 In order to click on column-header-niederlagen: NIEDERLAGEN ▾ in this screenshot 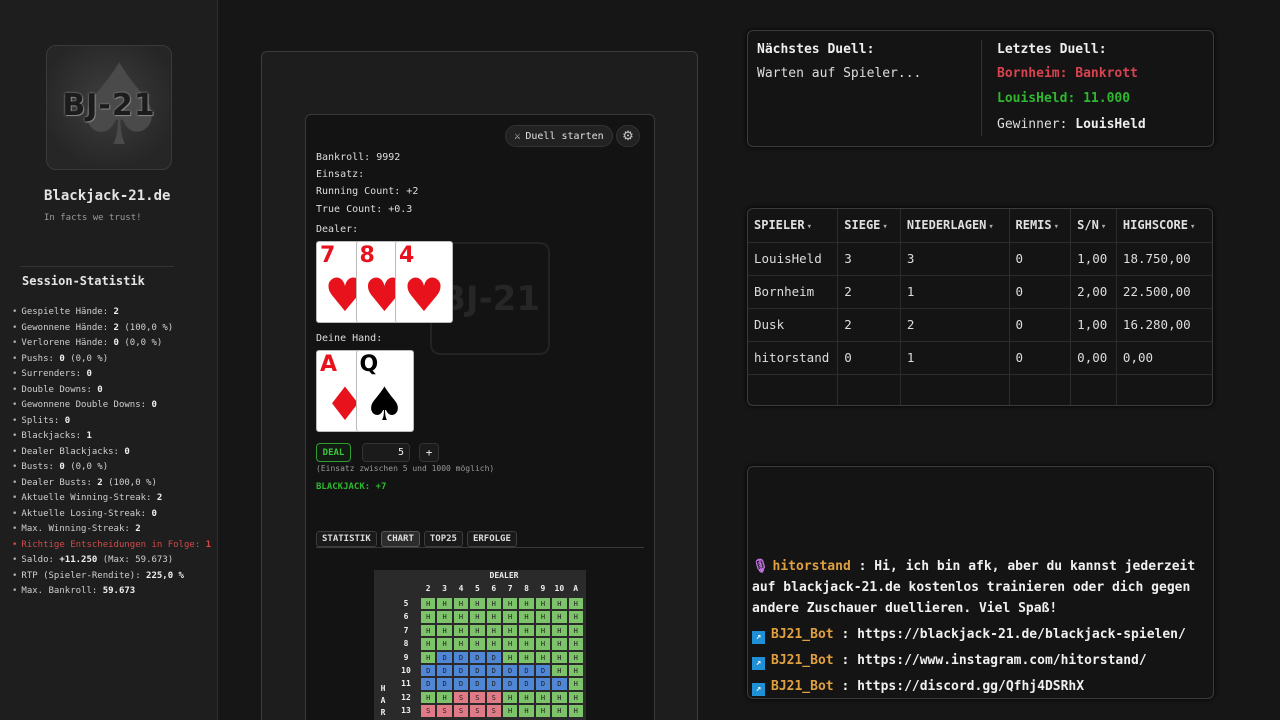, I will do `click(955, 226)`.